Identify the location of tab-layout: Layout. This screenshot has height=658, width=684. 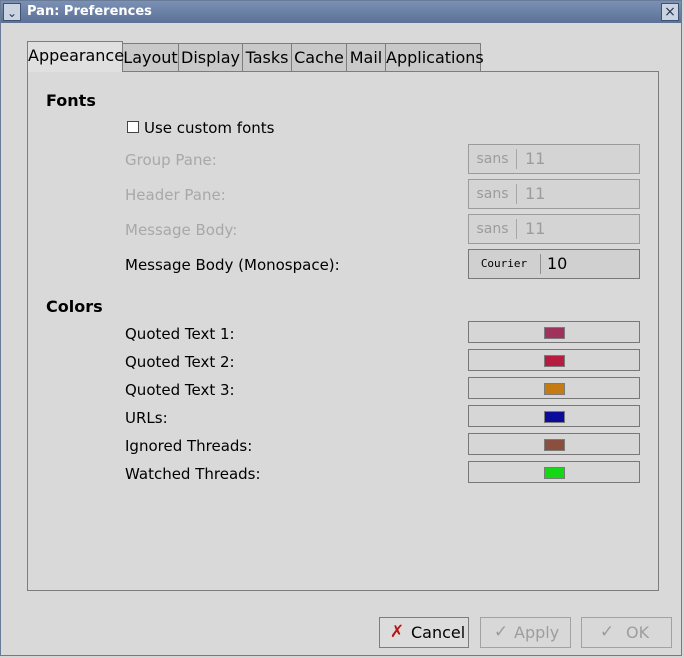
(150, 57).